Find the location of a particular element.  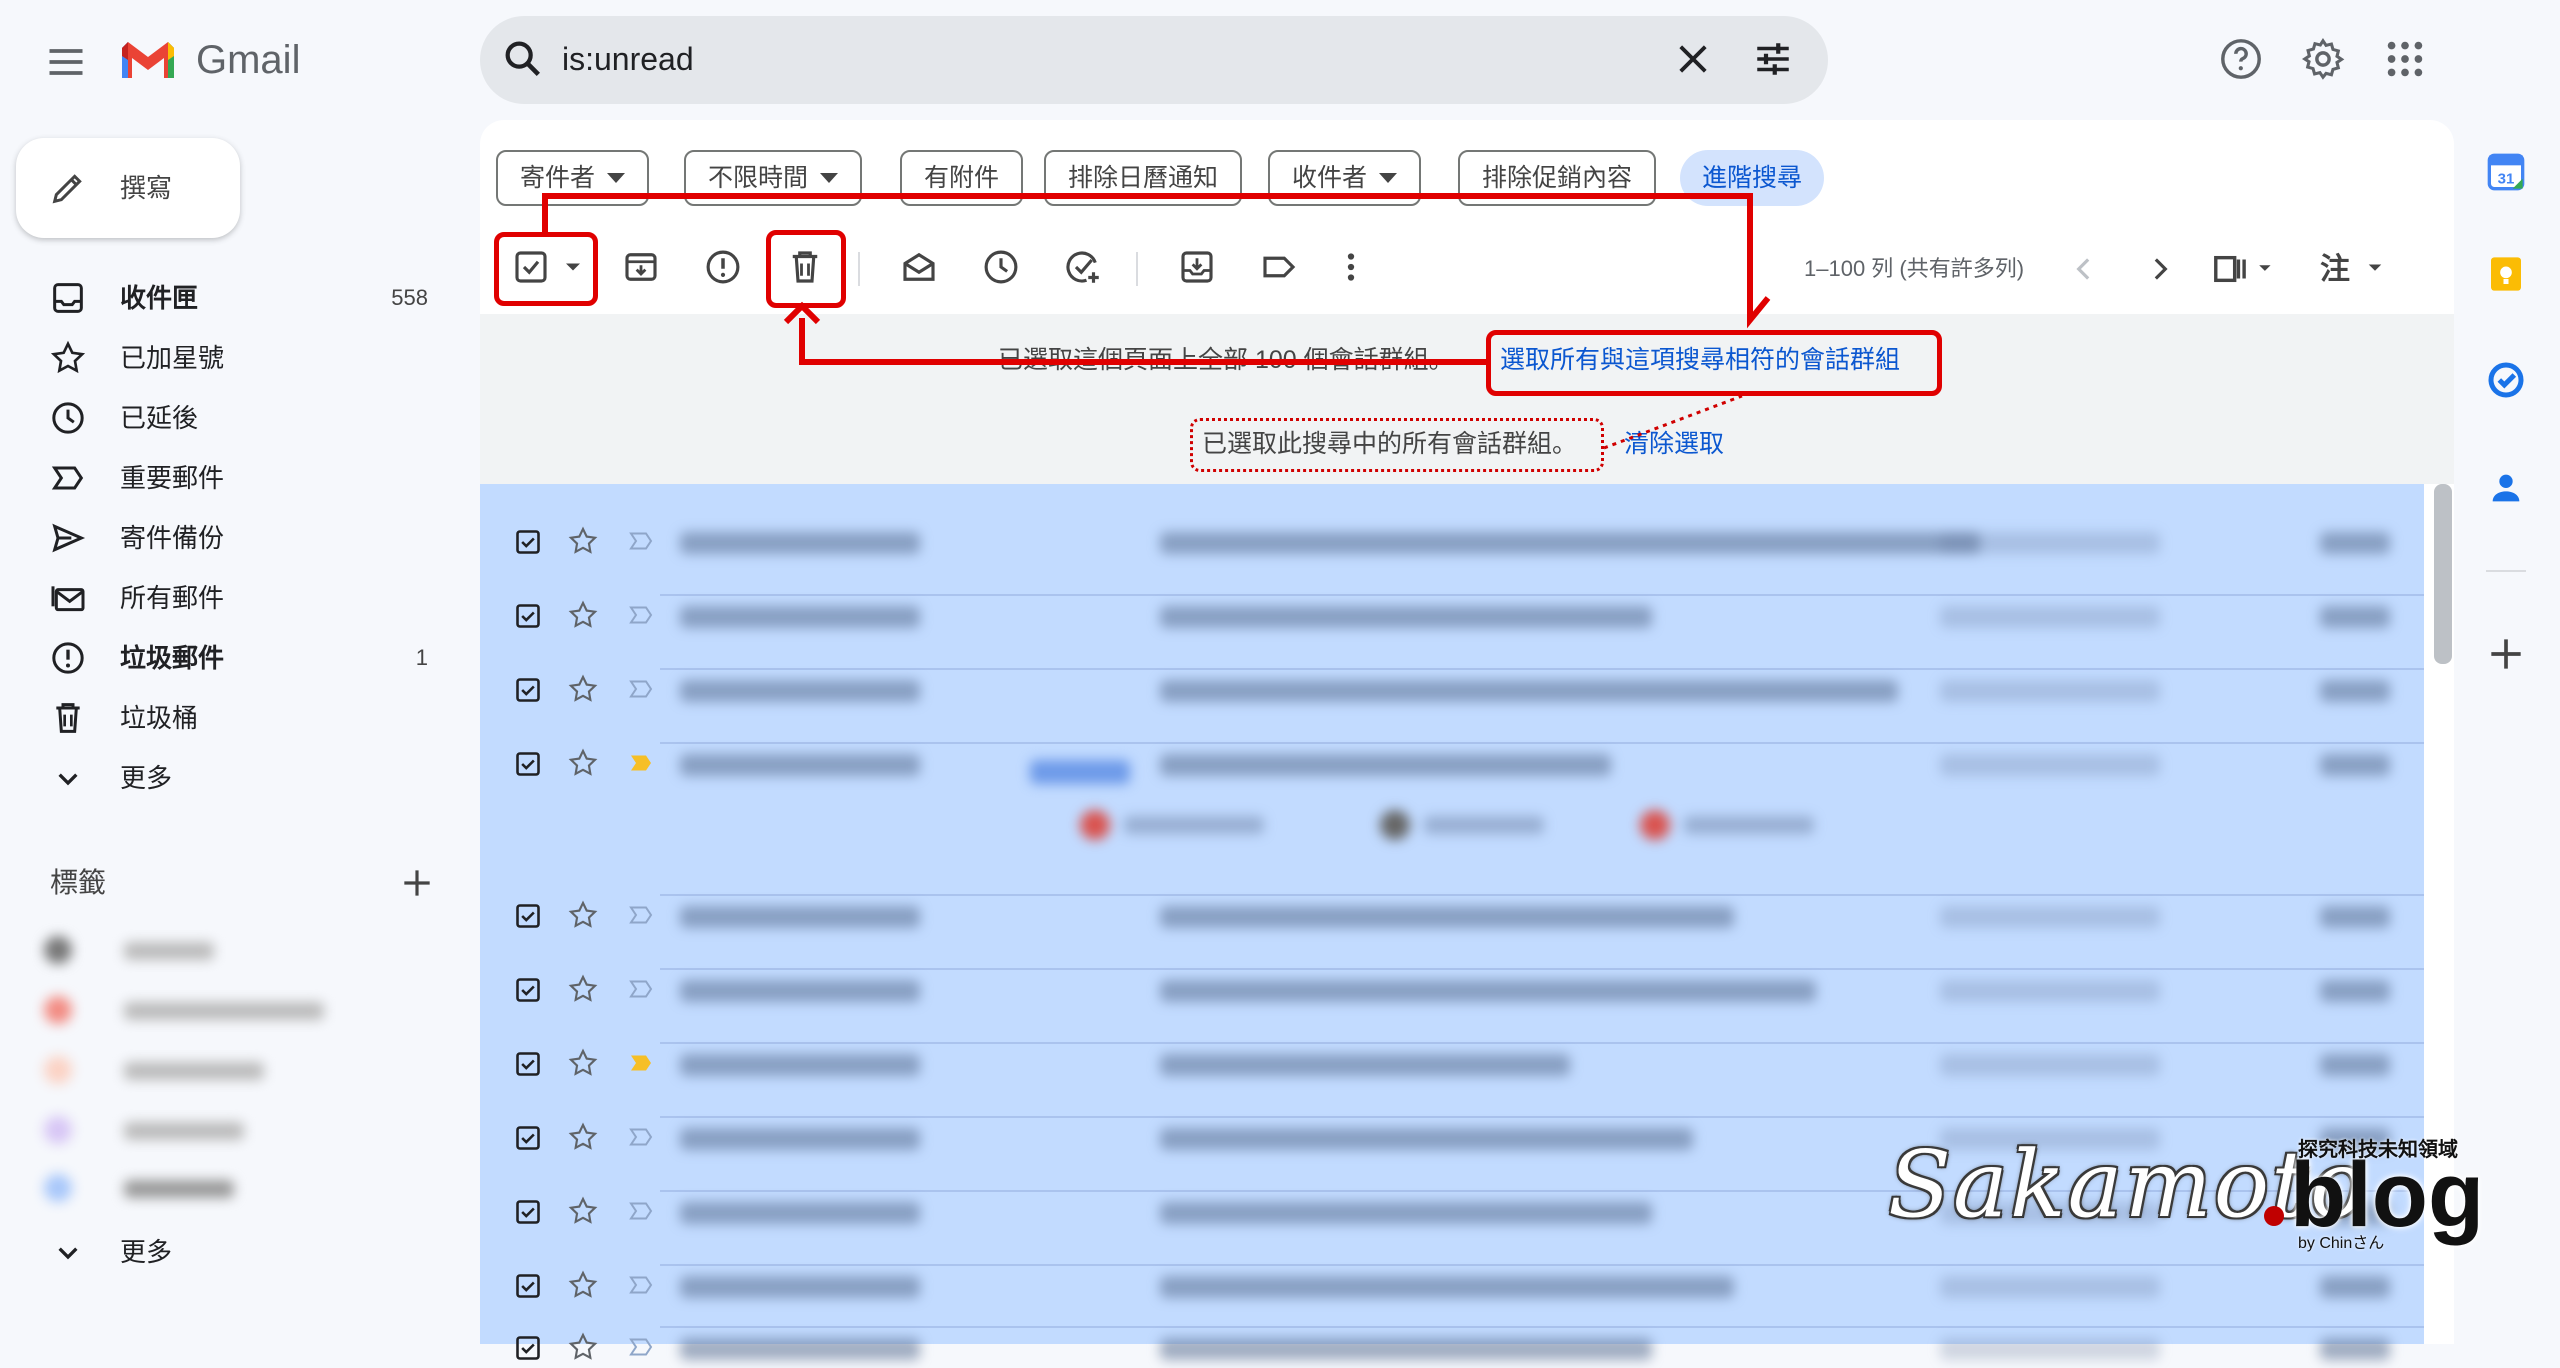

watermark-dot is located at coordinates (2274, 1216).